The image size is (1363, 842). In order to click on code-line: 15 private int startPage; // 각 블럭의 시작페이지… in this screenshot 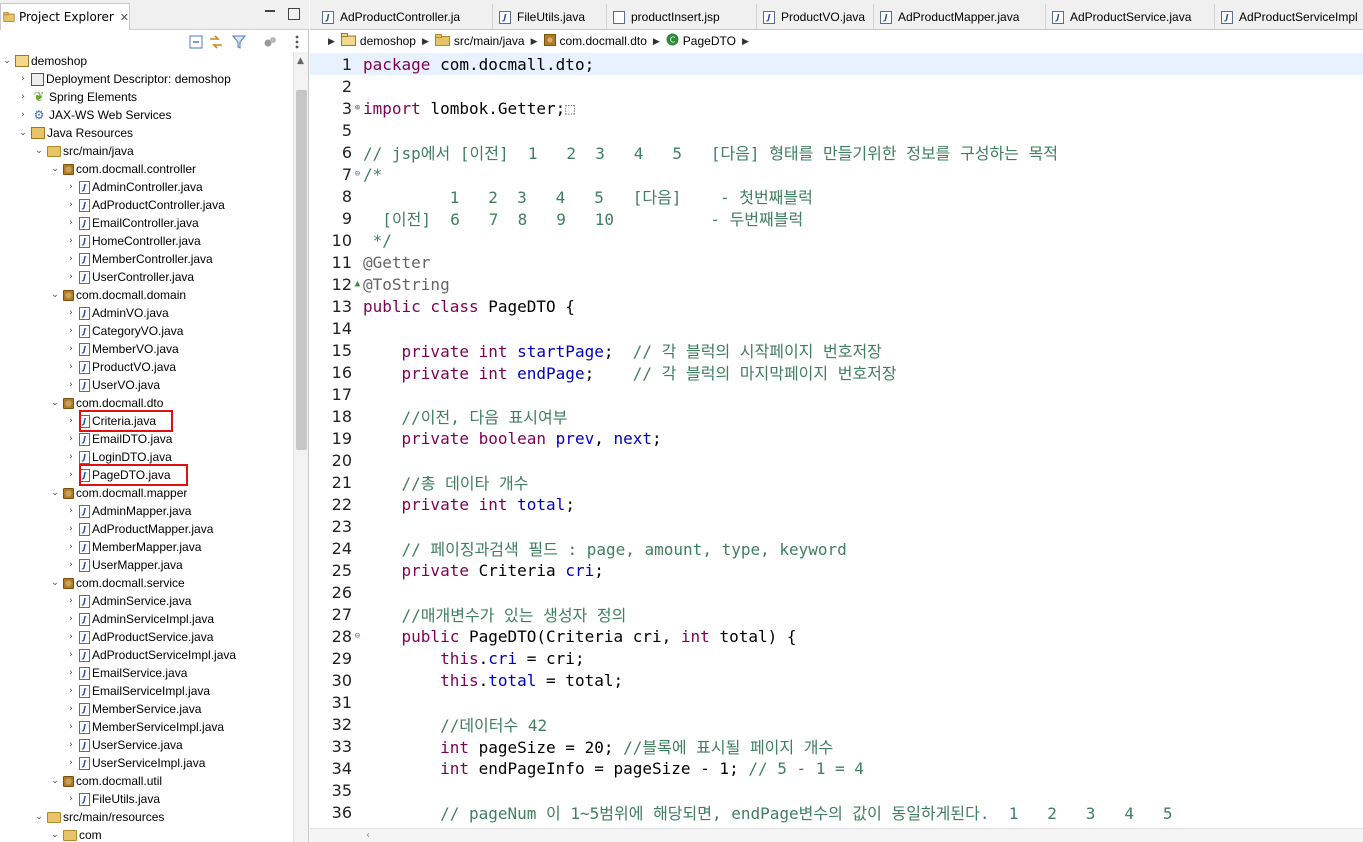, I will do `click(836, 350)`.